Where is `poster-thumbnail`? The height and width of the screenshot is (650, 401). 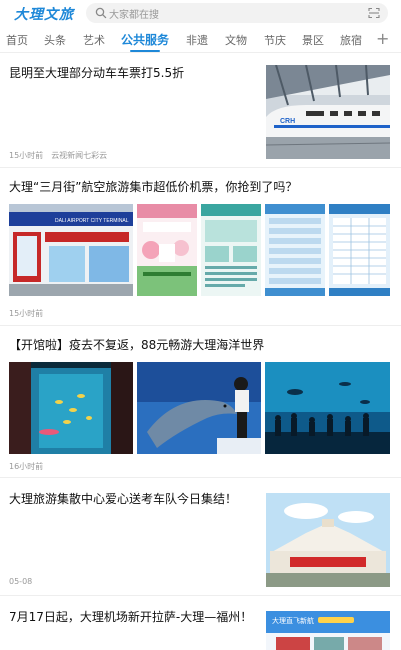
poster-thumbnail is located at coordinates (167, 250).